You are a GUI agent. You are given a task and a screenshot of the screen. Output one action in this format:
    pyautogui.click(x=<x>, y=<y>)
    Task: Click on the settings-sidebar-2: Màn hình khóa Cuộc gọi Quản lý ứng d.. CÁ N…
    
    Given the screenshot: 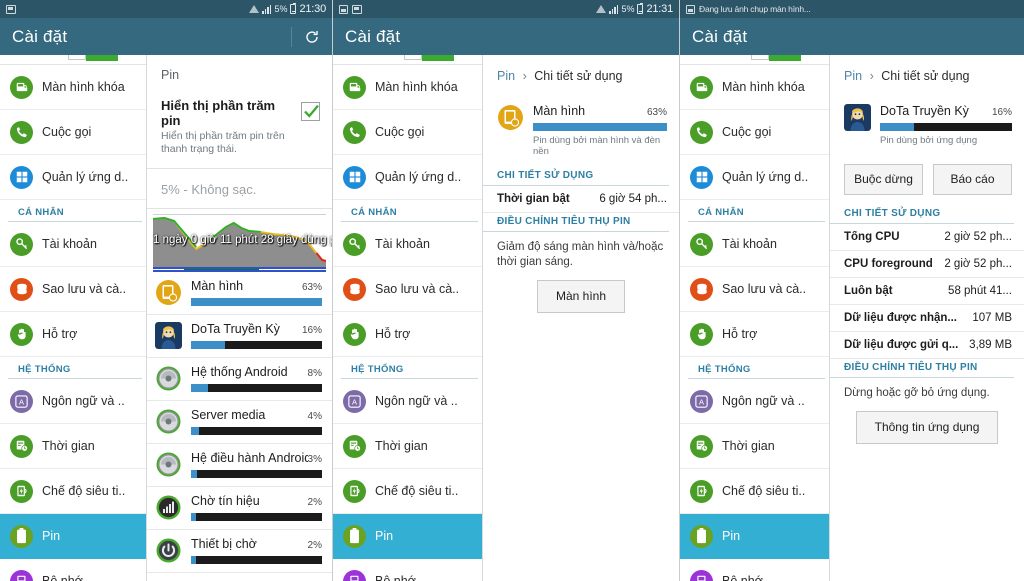 What is the action you would take?
    pyautogui.click(x=408, y=318)
    